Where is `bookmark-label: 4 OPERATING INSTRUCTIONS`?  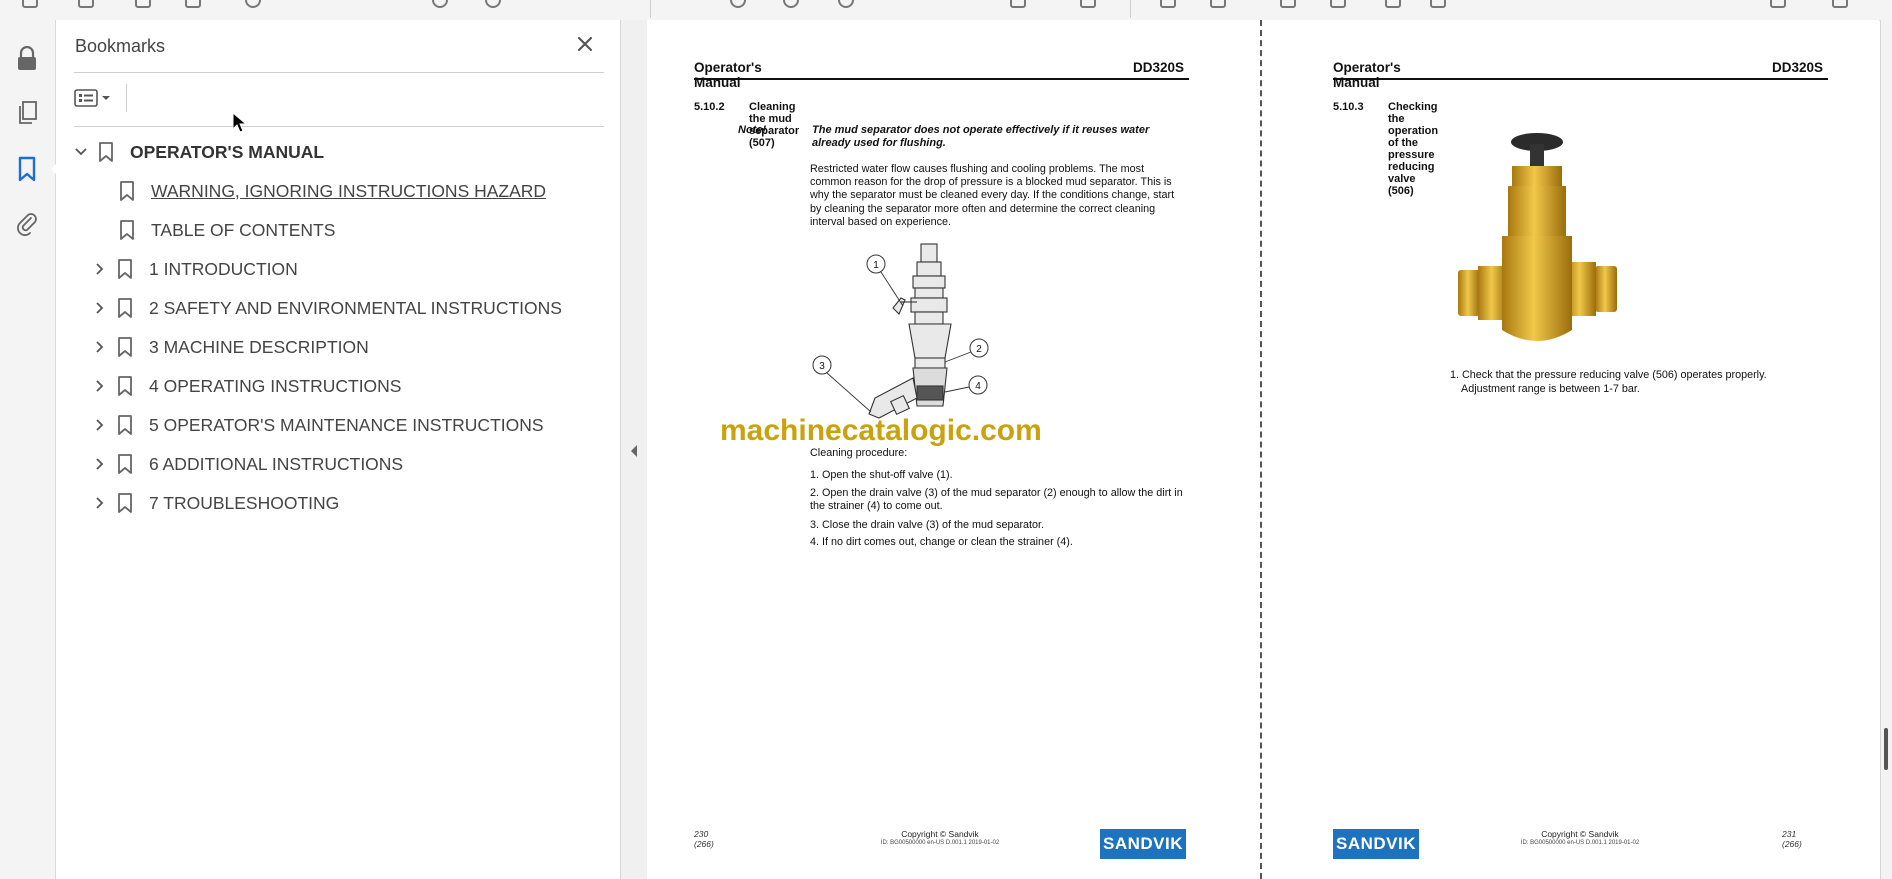 bookmark-label: 4 OPERATING INSTRUCTIONS is located at coordinates (275, 385).